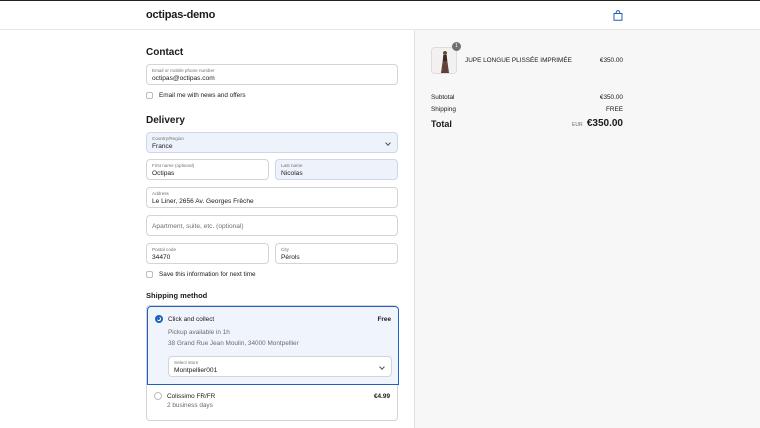 This screenshot has height=428, width=760. What do you see at coordinates (382, 396) in the screenshot?
I see `colissimo-price: €4.99` at bounding box center [382, 396].